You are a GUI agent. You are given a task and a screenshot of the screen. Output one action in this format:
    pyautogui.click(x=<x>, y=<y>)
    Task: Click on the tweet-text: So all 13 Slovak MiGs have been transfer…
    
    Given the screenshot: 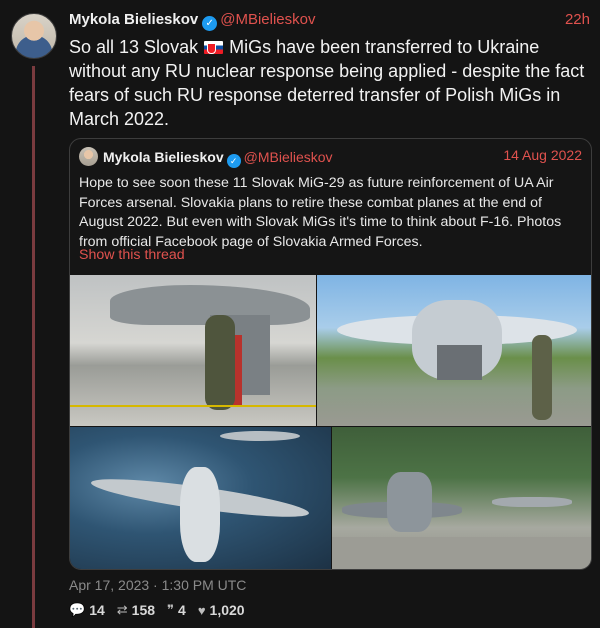 What is the action you would take?
    pyautogui.click(x=329, y=83)
    